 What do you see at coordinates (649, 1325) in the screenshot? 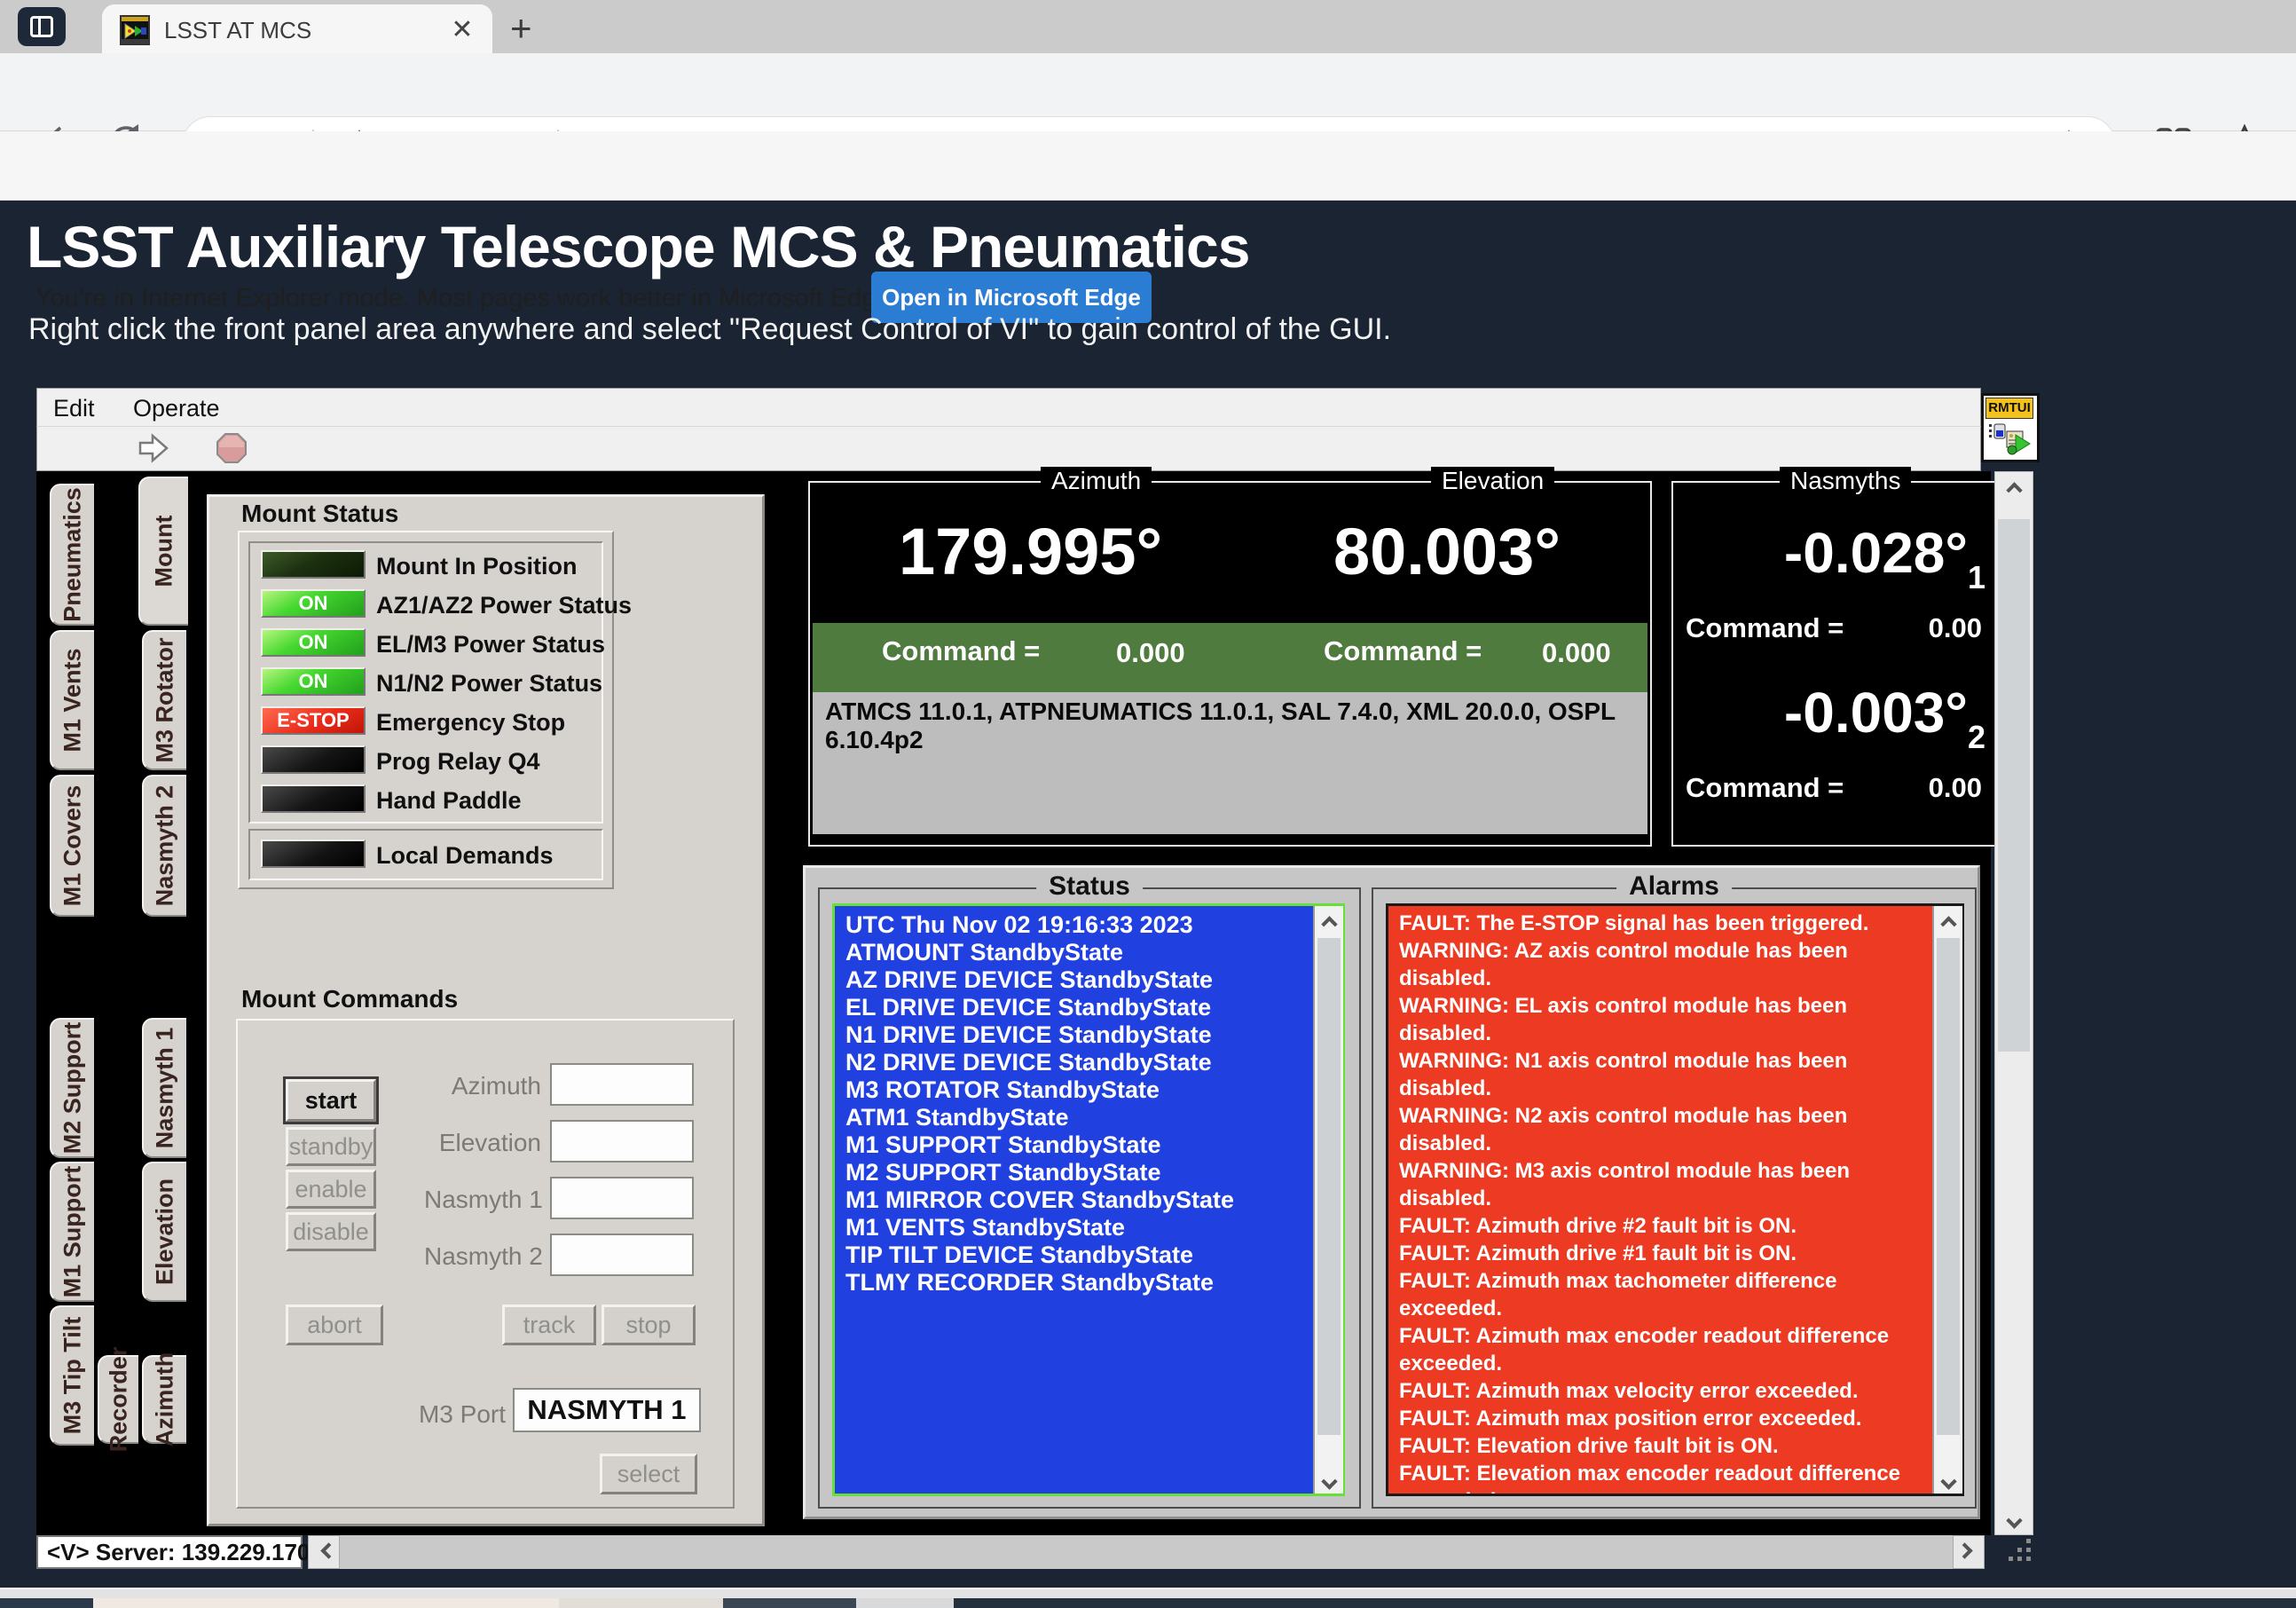
I see `stop-button: stop` at bounding box center [649, 1325].